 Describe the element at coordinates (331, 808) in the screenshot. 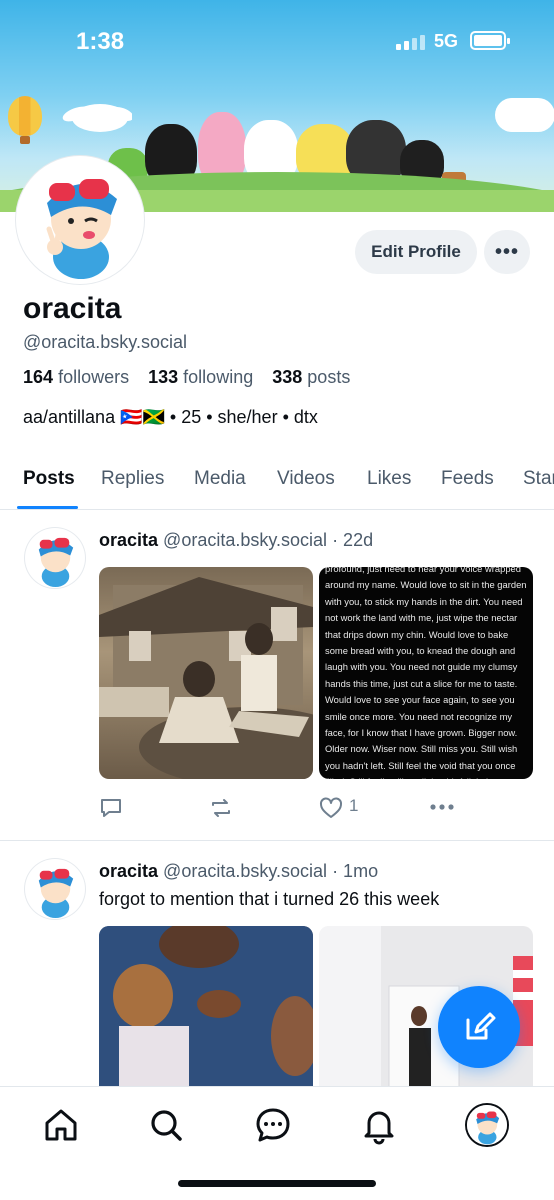

I see `like-icon` at that location.